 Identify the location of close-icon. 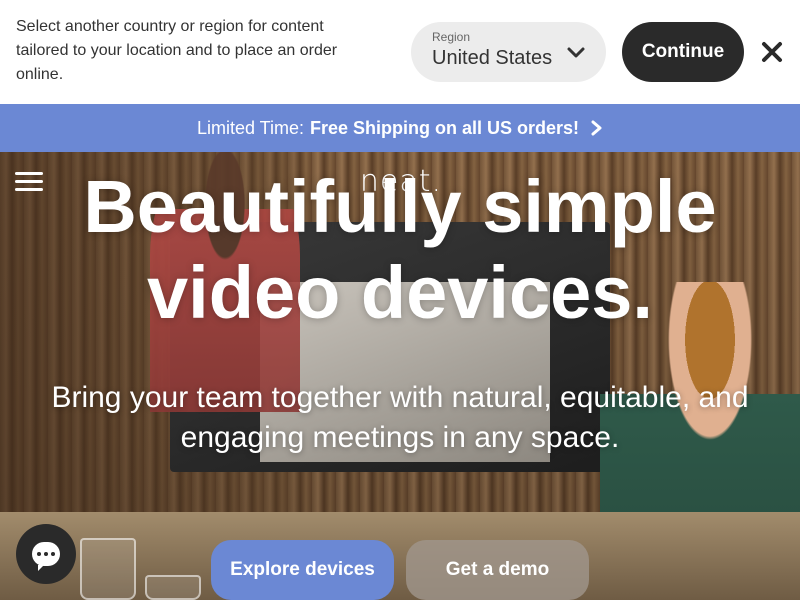
(772, 52).